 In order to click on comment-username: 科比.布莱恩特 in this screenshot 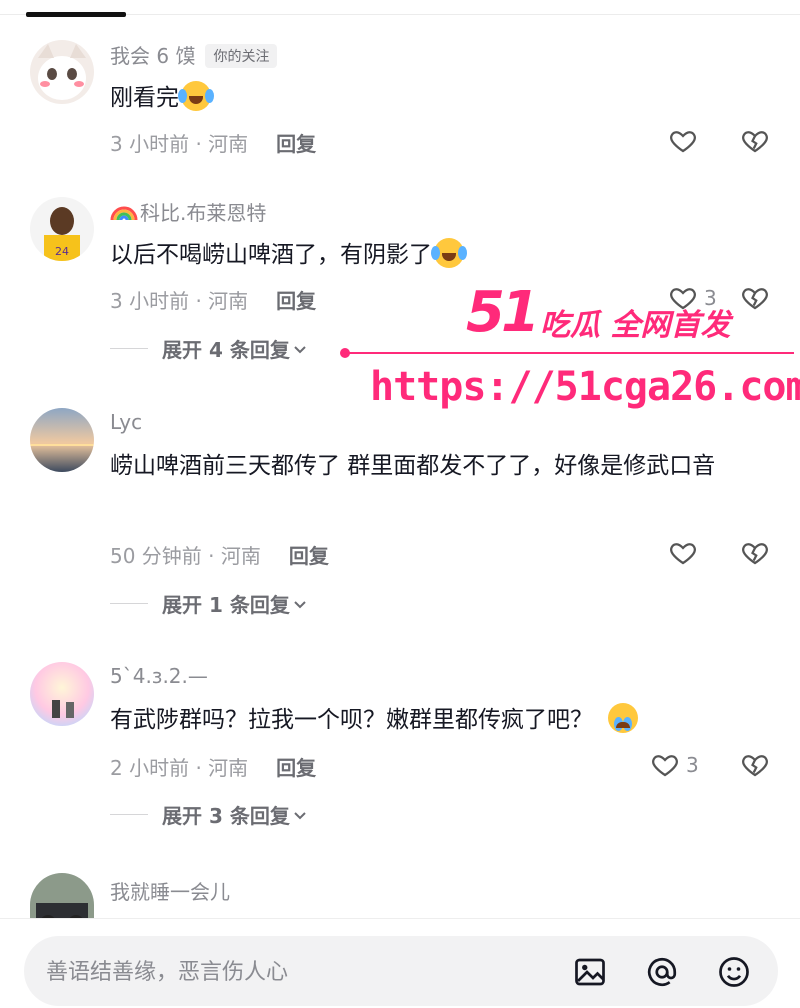, I will do `click(188, 211)`.